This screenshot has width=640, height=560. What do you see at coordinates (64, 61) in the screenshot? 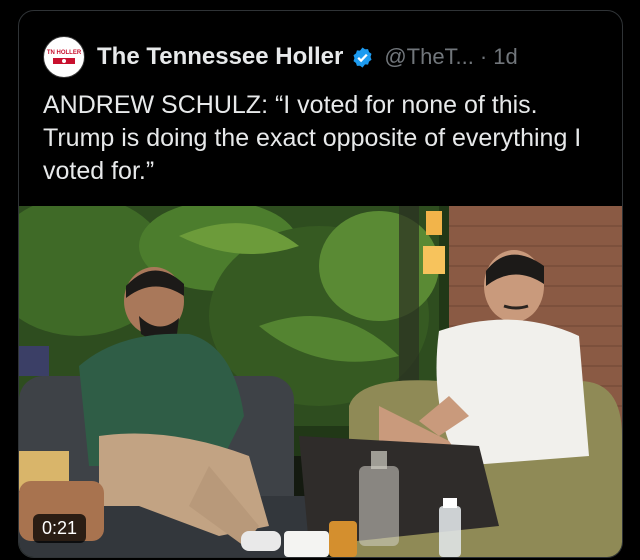
I see `avatar-logo-mark` at bounding box center [64, 61].